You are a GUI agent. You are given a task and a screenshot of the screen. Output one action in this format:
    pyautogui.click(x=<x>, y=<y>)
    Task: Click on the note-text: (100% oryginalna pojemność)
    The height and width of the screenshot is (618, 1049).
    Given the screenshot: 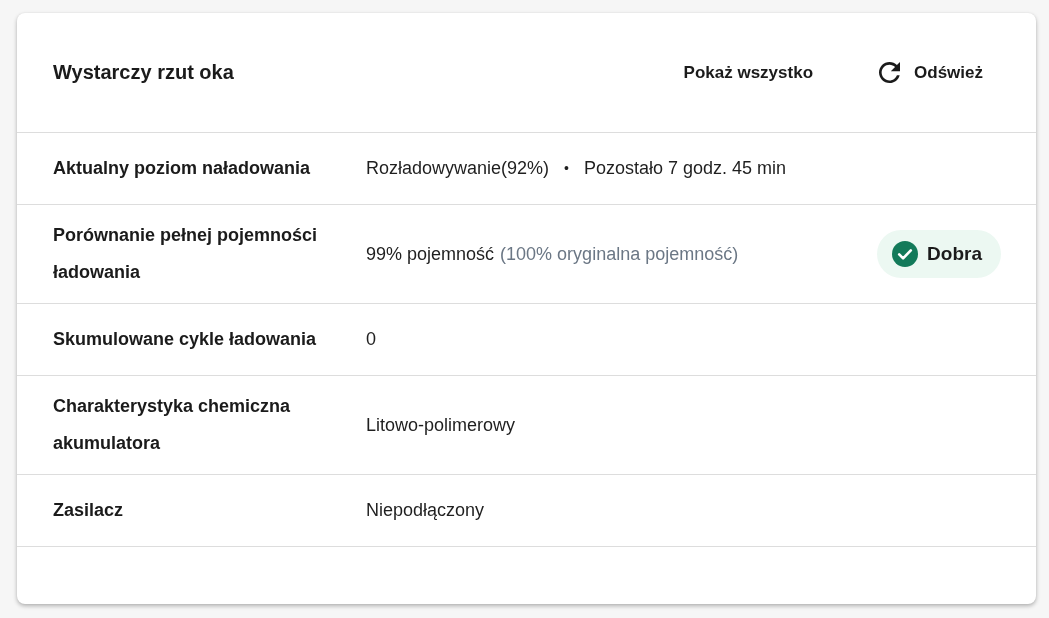 What is the action you would take?
    pyautogui.click(x=619, y=254)
    